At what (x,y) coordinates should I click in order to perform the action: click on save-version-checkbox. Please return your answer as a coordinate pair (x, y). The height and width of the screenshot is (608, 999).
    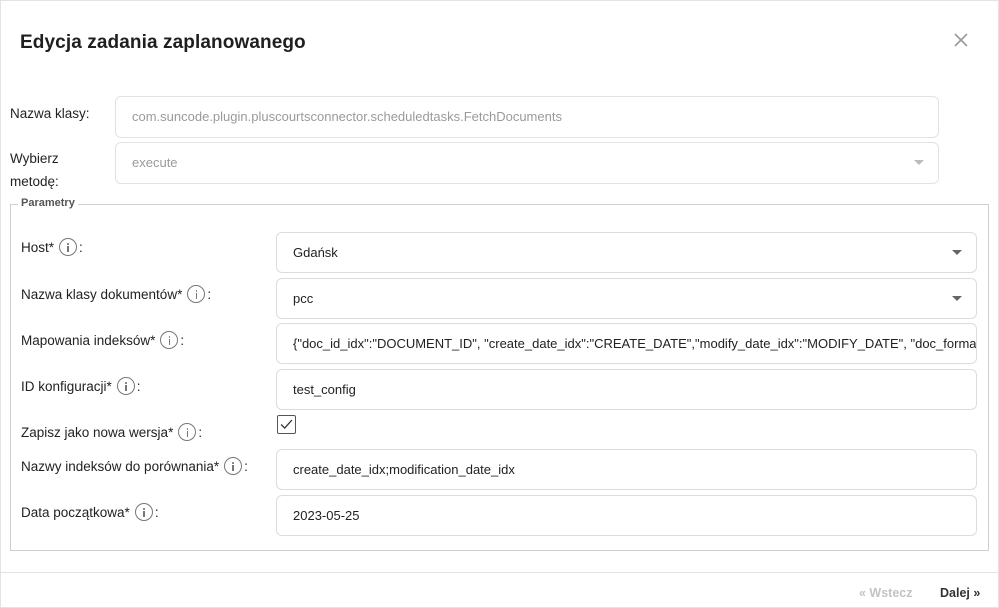
    Looking at the image, I should click on (286, 424).